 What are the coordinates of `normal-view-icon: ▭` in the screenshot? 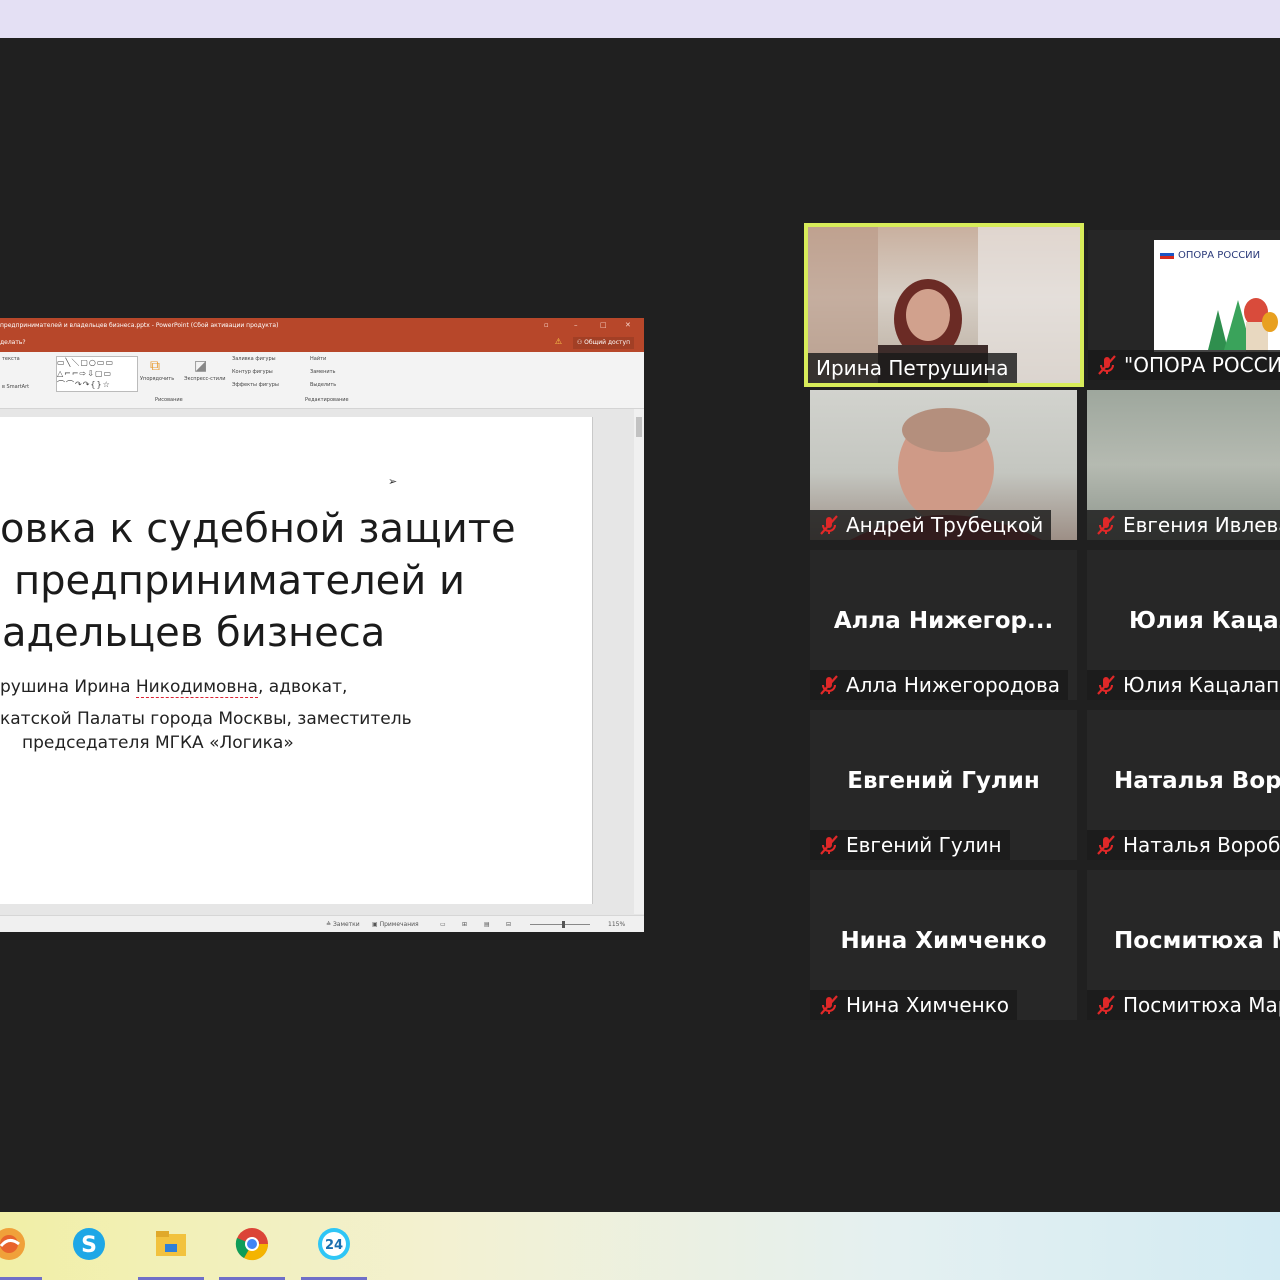 It's located at (443, 924).